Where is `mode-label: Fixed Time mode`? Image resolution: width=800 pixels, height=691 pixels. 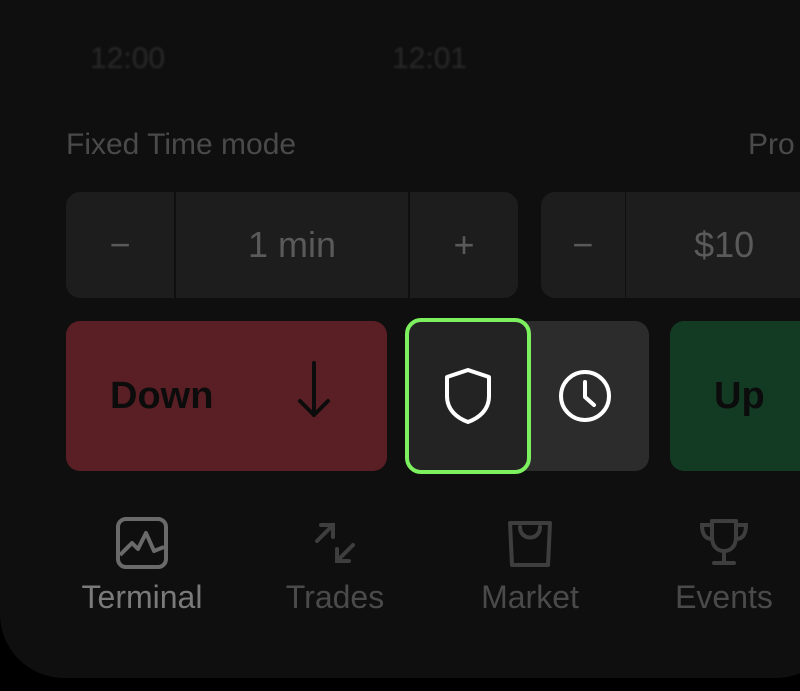
mode-label: Fixed Time mode is located at coordinates (181, 144).